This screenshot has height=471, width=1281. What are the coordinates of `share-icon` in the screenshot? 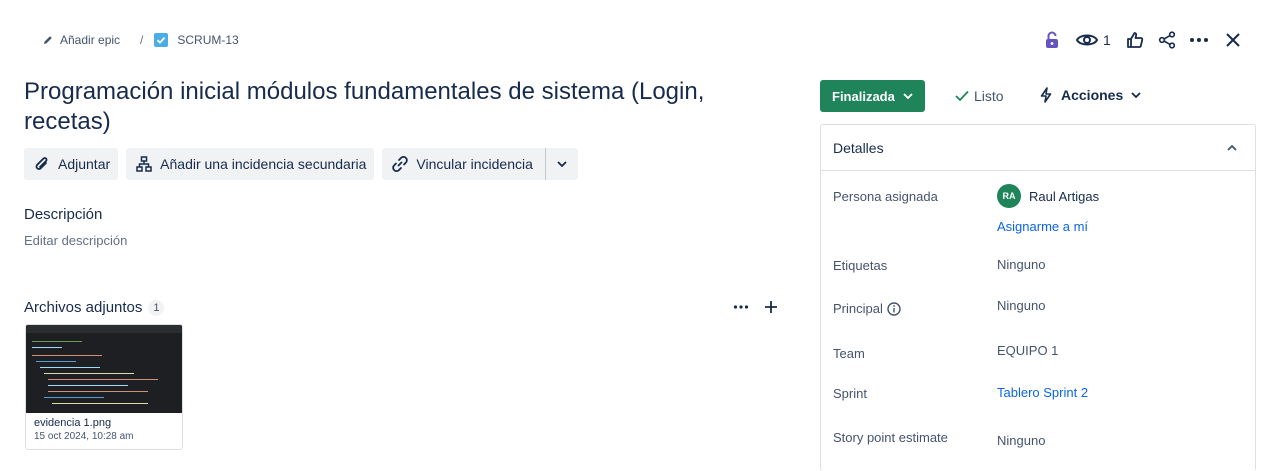 It's located at (1167, 40).